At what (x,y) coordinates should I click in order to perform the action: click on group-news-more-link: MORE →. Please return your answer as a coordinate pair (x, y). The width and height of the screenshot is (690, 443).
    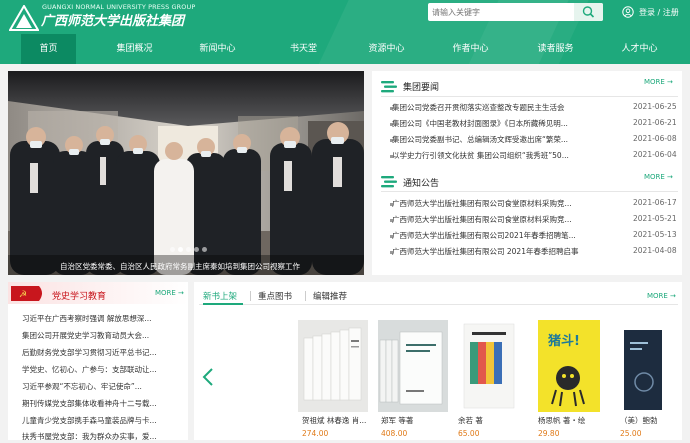
    Looking at the image, I should click on (658, 82).